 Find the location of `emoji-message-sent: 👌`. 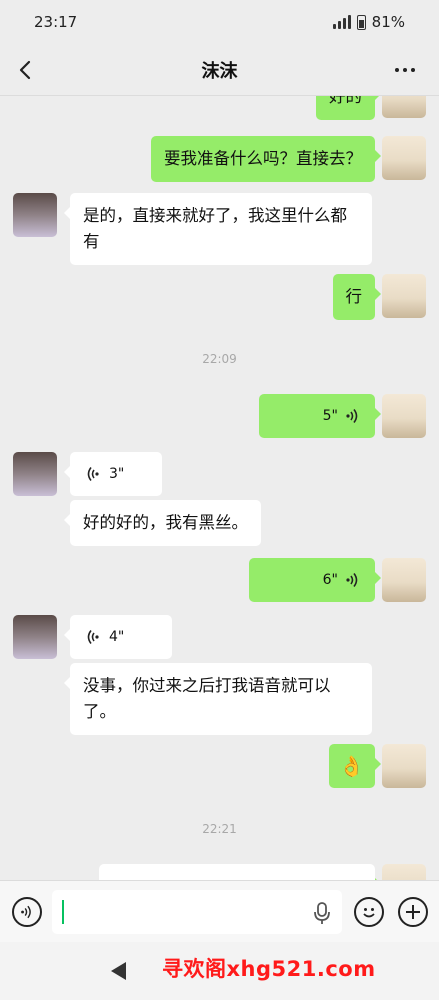

emoji-message-sent: 👌 is located at coordinates (355, 766).